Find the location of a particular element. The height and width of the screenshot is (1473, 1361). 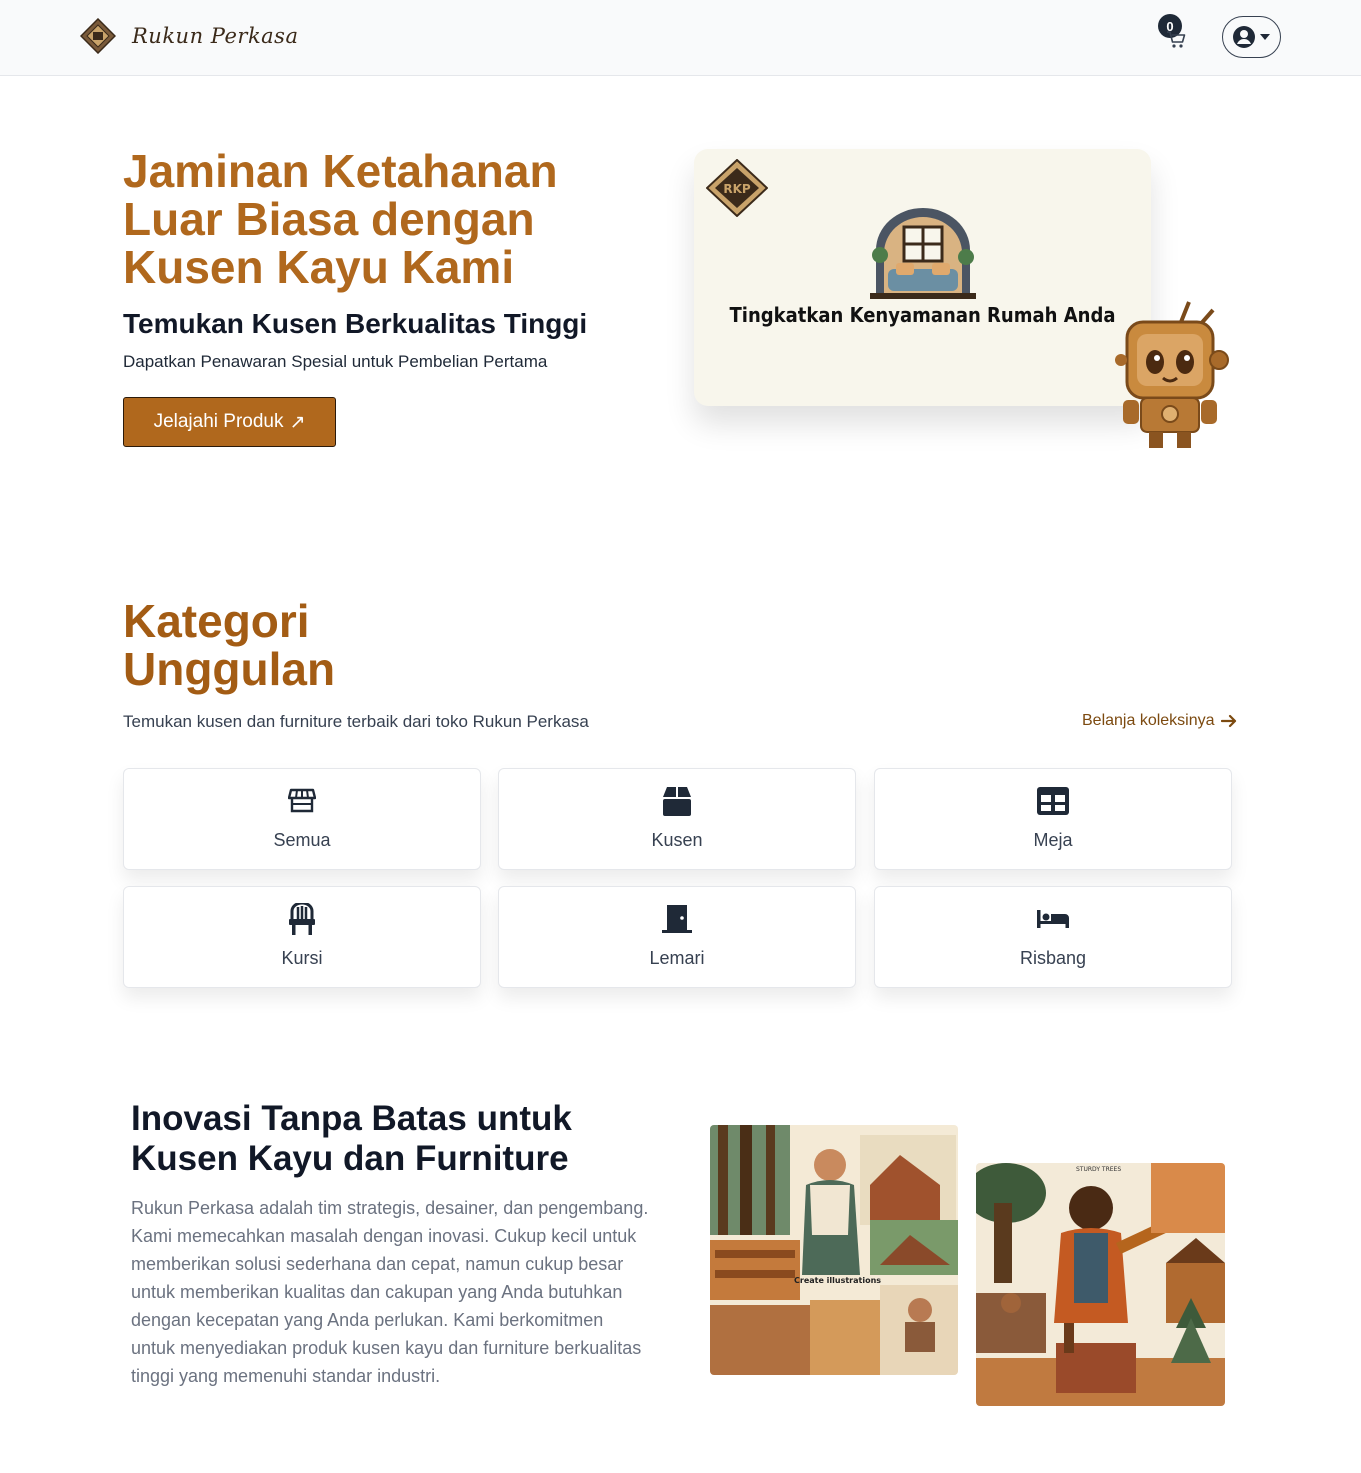

hero-subtitle: Temukan Kusen Berkualitas Tinggi is located at coordinates (355, 323).